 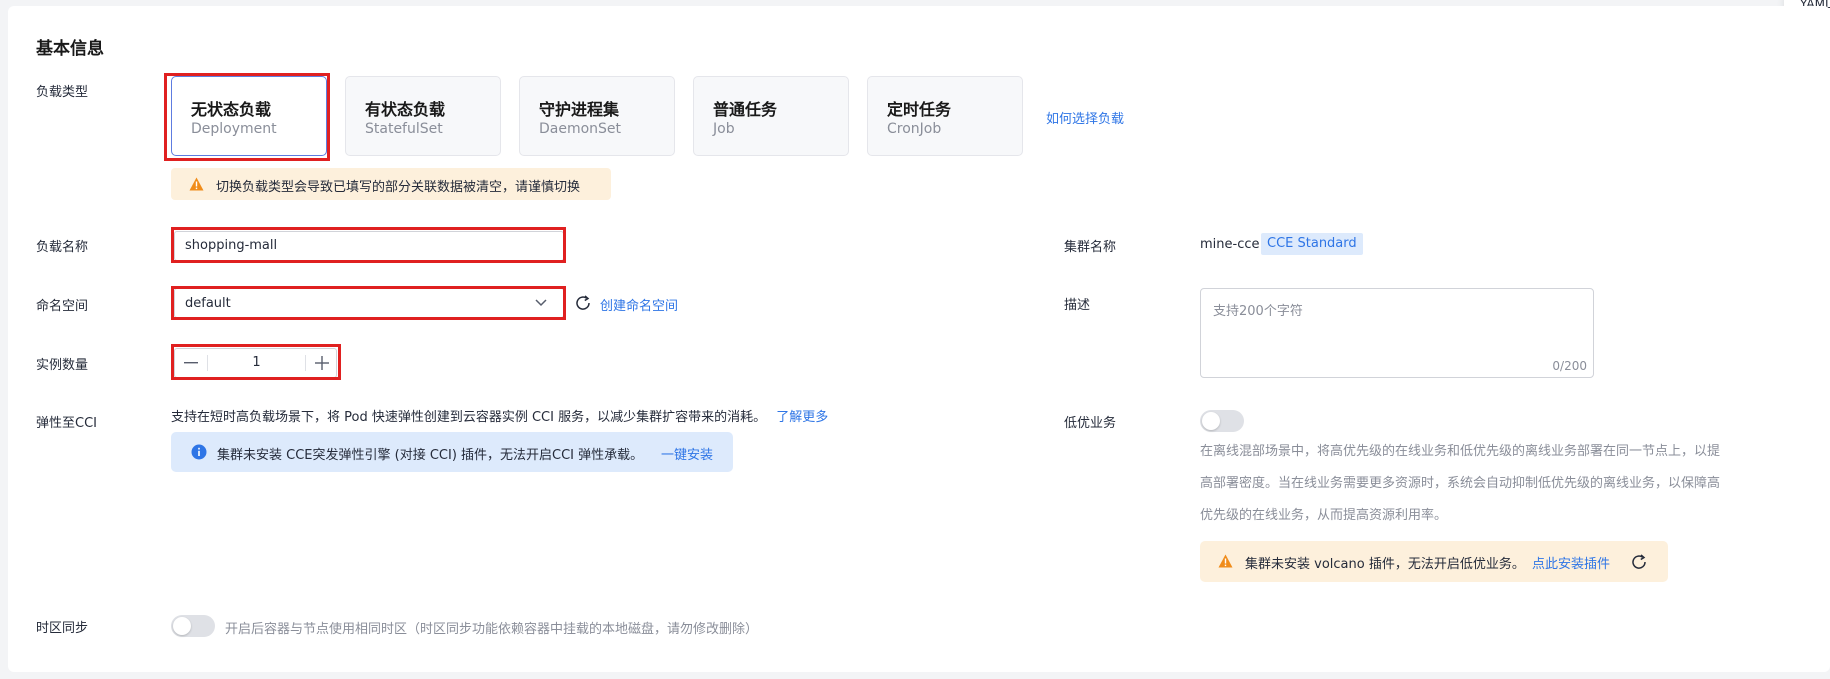 What do you see at coordinates (62, 306) in the screenshot?
I see `namespace-label: 命名空间` at bounding box center [62, 306].